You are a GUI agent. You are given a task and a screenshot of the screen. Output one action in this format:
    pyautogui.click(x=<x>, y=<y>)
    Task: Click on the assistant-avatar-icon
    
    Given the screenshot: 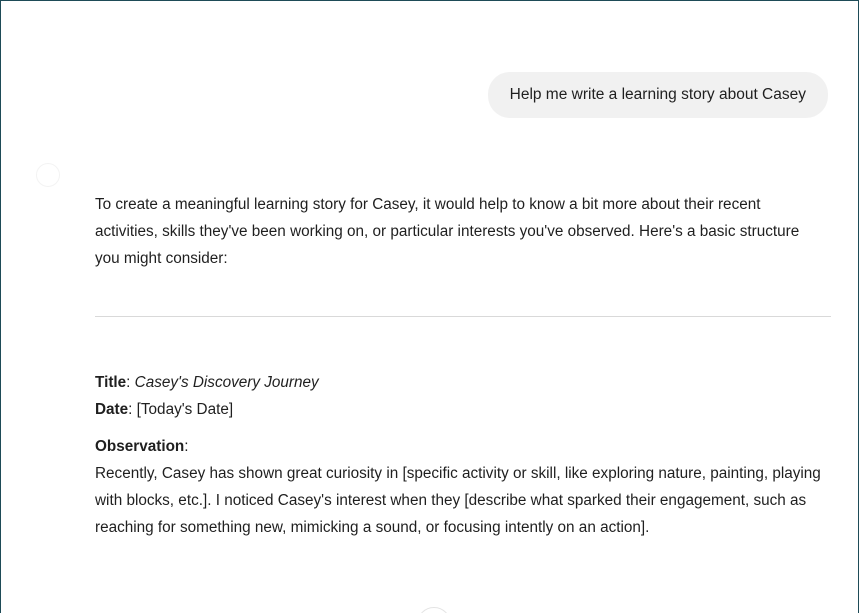 What is the action you would take?
    pyautogui.click(x=48, y=175)
    